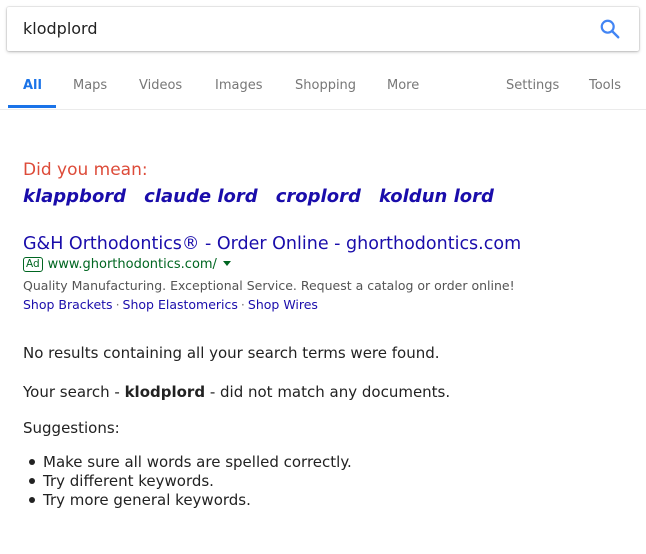 The image size is (646, 554). Describe the element at coordinates (226, 263) in the screenshot. I see `caret-down-icon` at that location.